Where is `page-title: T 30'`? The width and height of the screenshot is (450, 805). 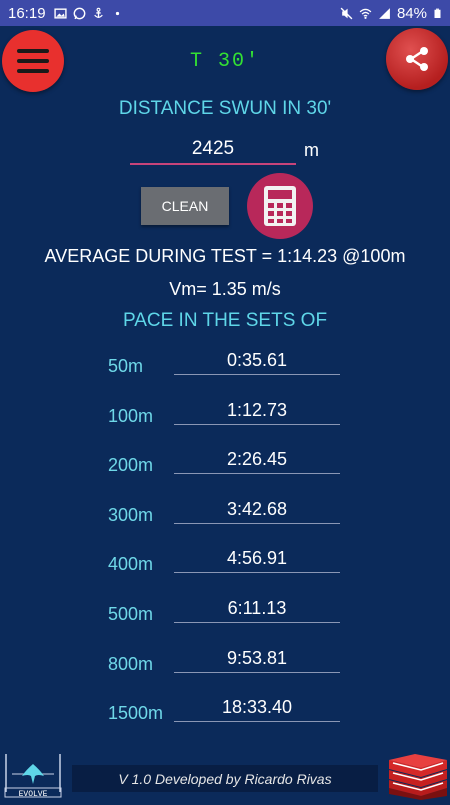 page-title: T 30' is located at coordinates (224, 61).